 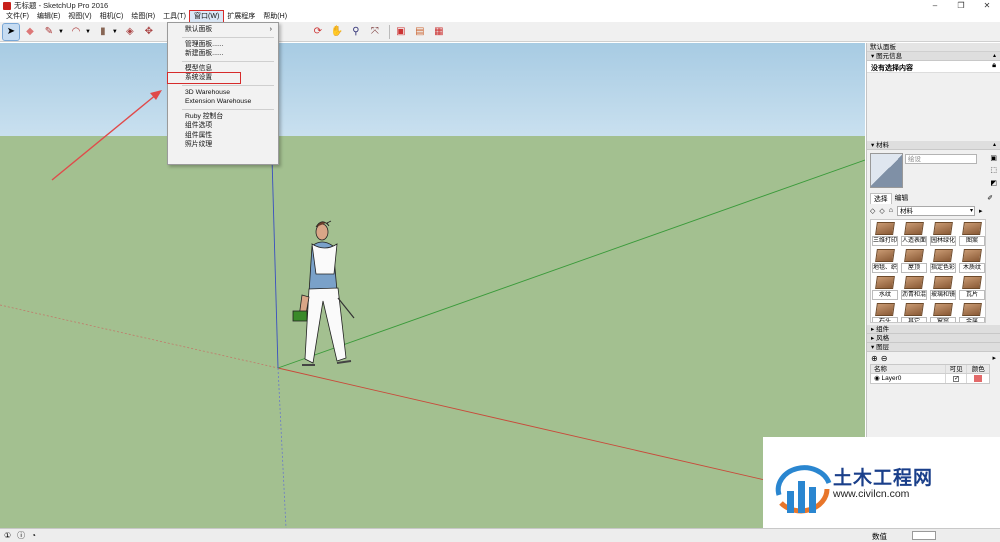 What do you see at coordinates (223, 136) in the screenshot?
I see `menu-item-component-attributes: 组件属性` at bounding box center [223, 136].